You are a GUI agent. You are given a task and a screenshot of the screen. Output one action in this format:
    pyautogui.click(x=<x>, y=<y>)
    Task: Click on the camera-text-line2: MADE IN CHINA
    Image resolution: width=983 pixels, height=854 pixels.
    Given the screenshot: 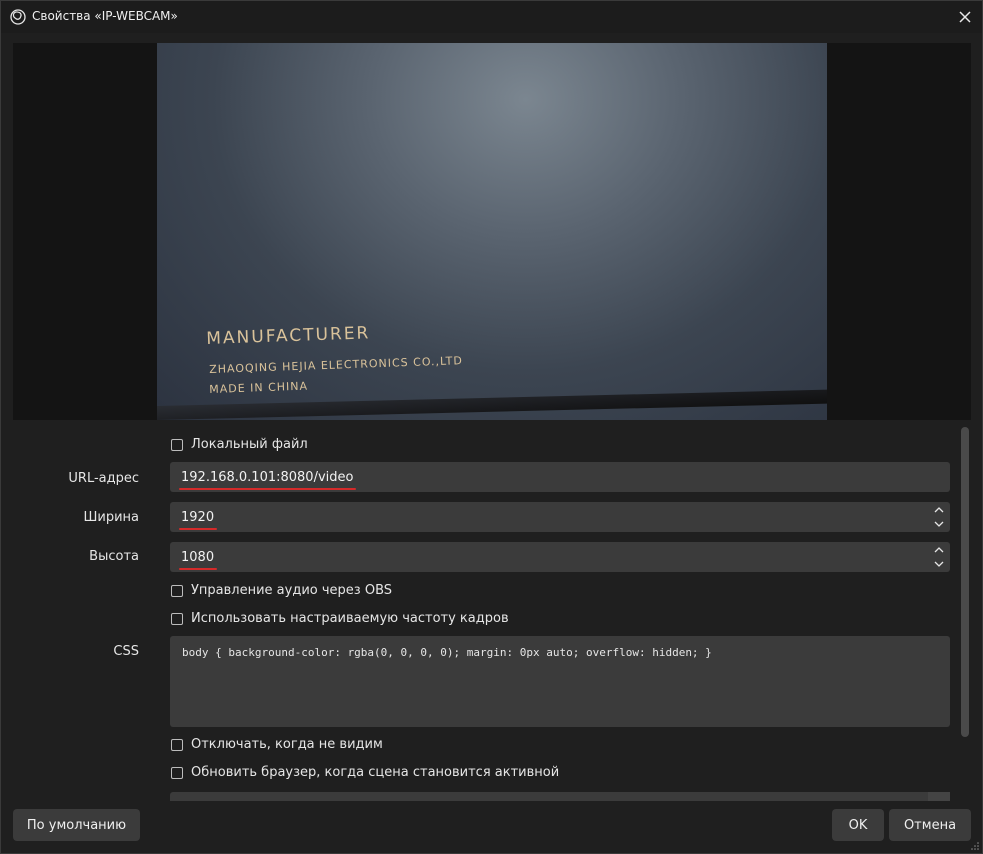 What is the action you would take?
    pyautogui.click(x=259, y=387)
    